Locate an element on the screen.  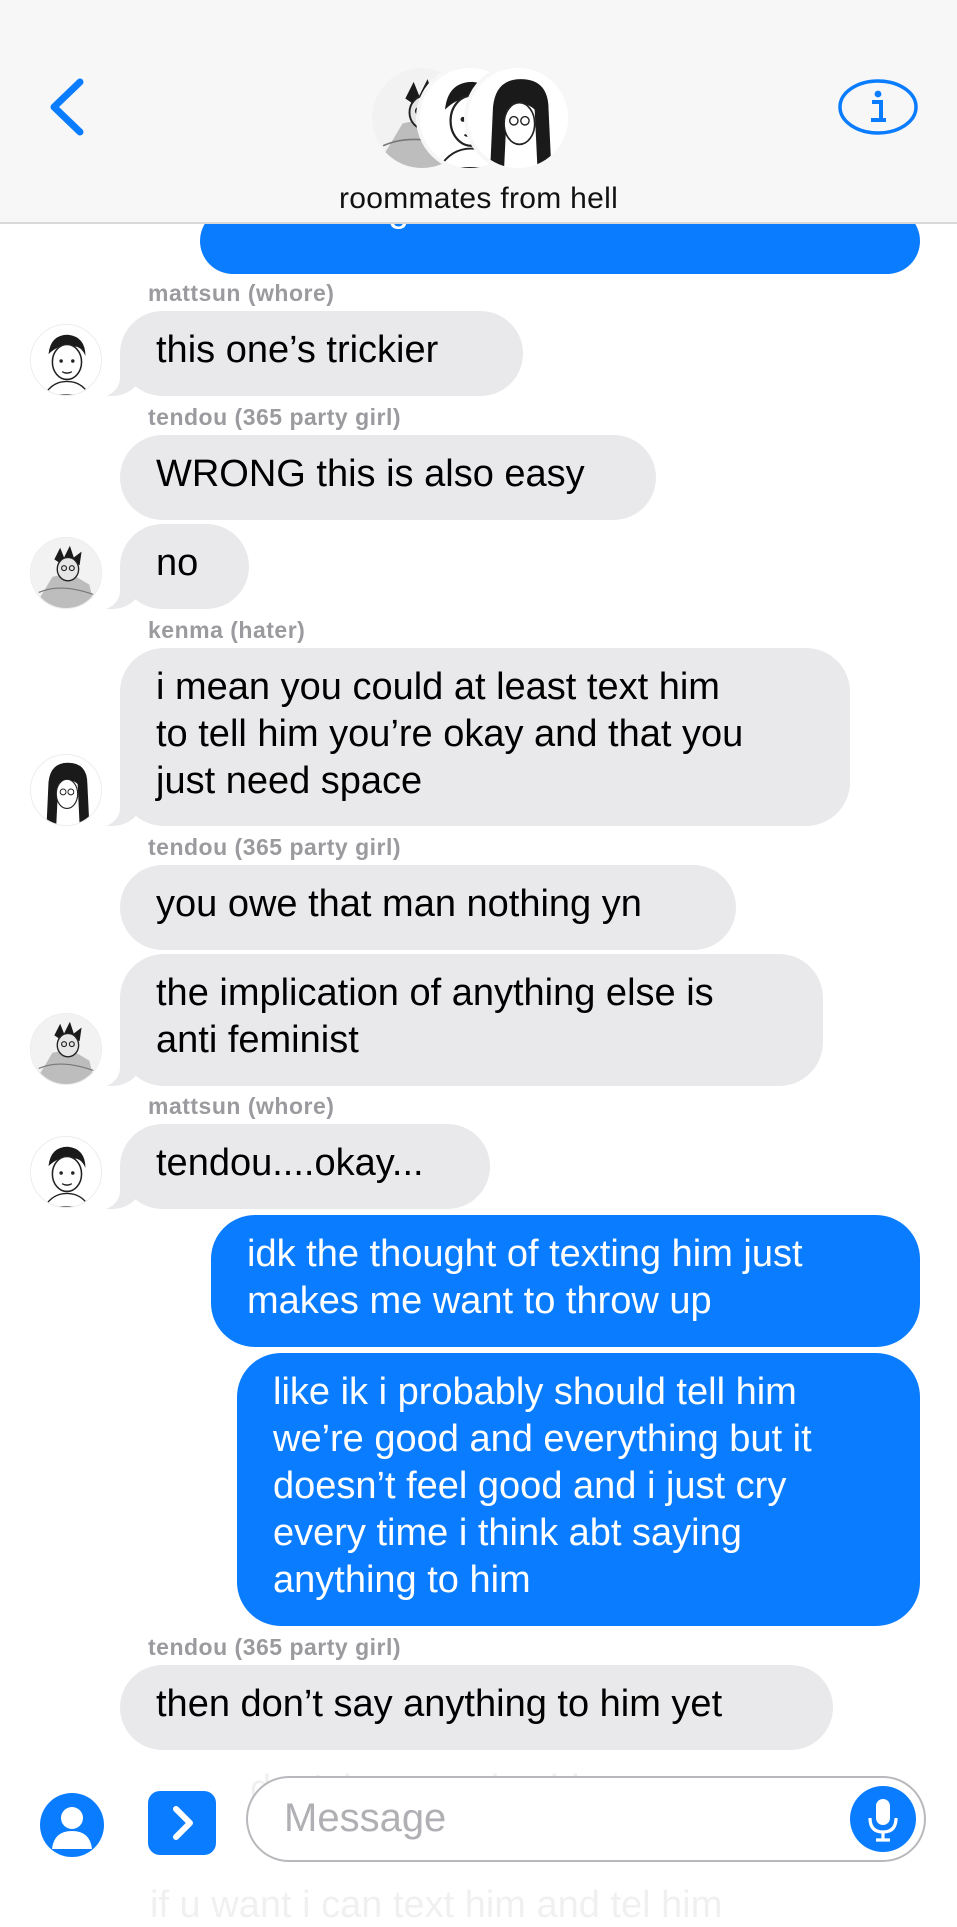
message-line: anti feminist is located at coordinates (257, 1040).